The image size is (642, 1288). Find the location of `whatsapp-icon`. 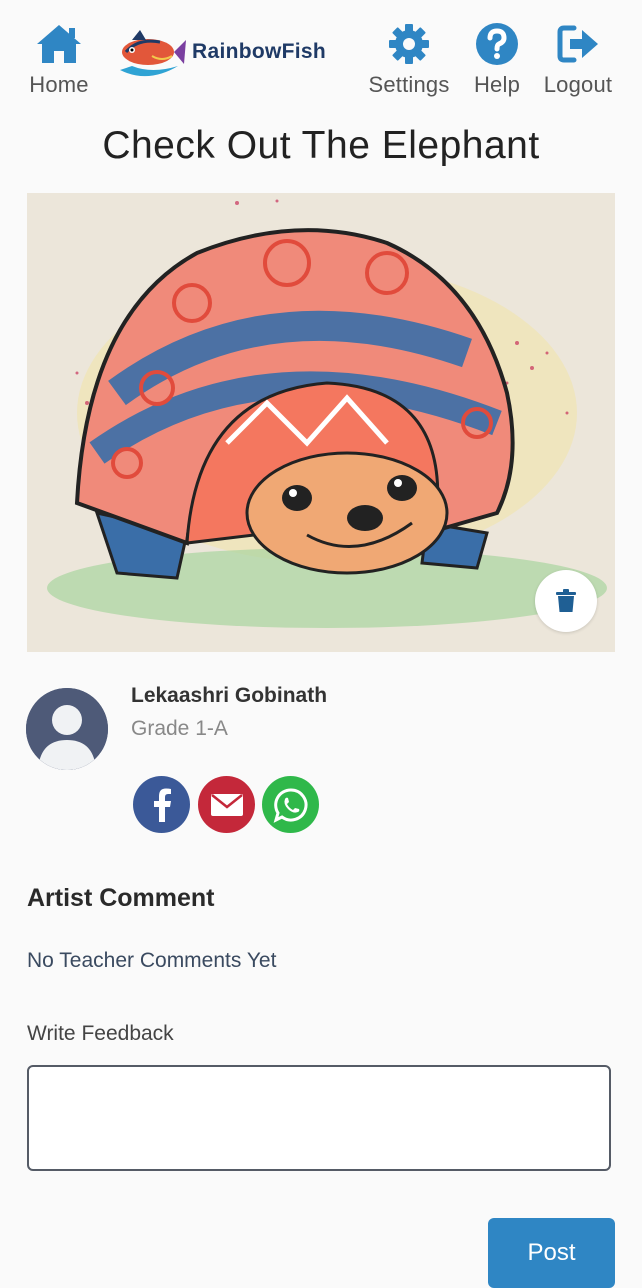

whatsapp-icon is located at coordinates (290, 805).